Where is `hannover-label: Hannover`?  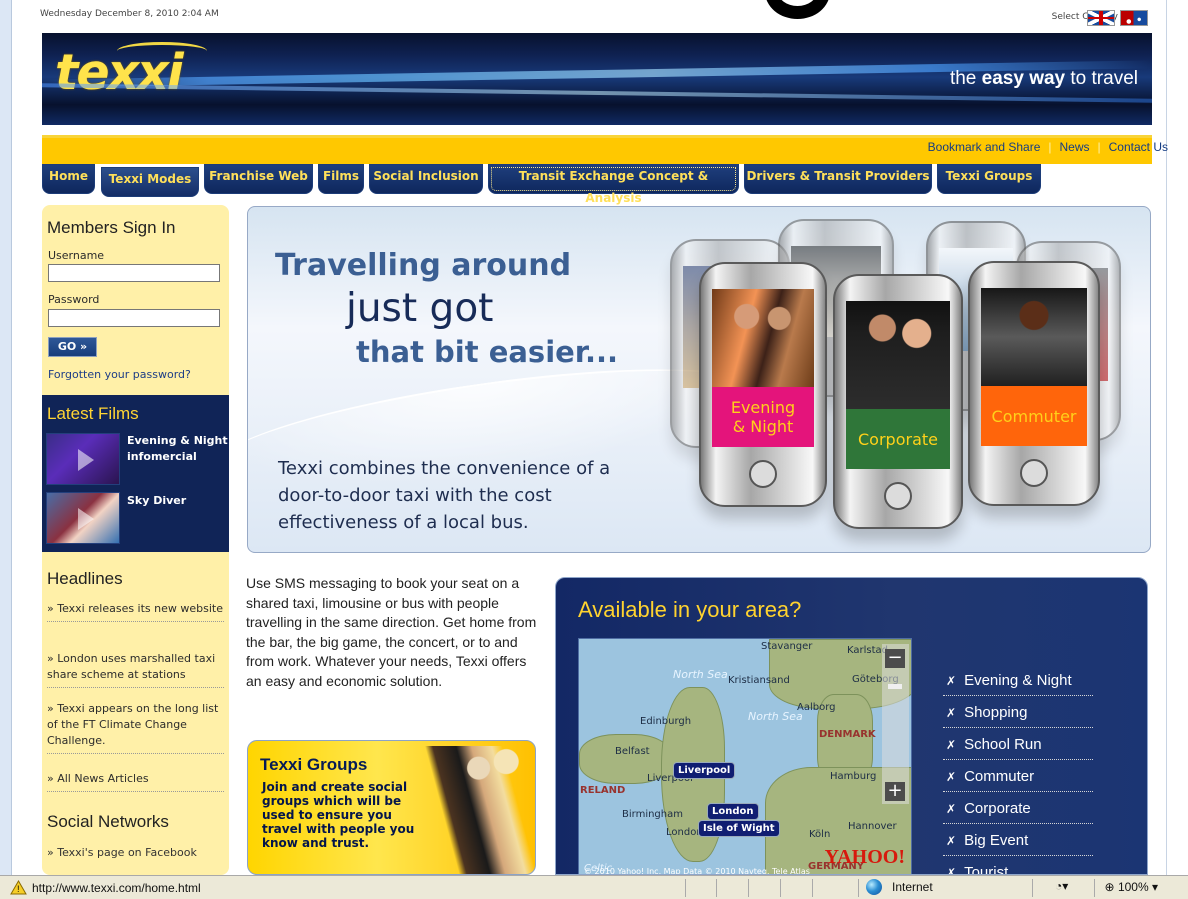
hannover-label: Hannover is located at coordinates (872, 826).